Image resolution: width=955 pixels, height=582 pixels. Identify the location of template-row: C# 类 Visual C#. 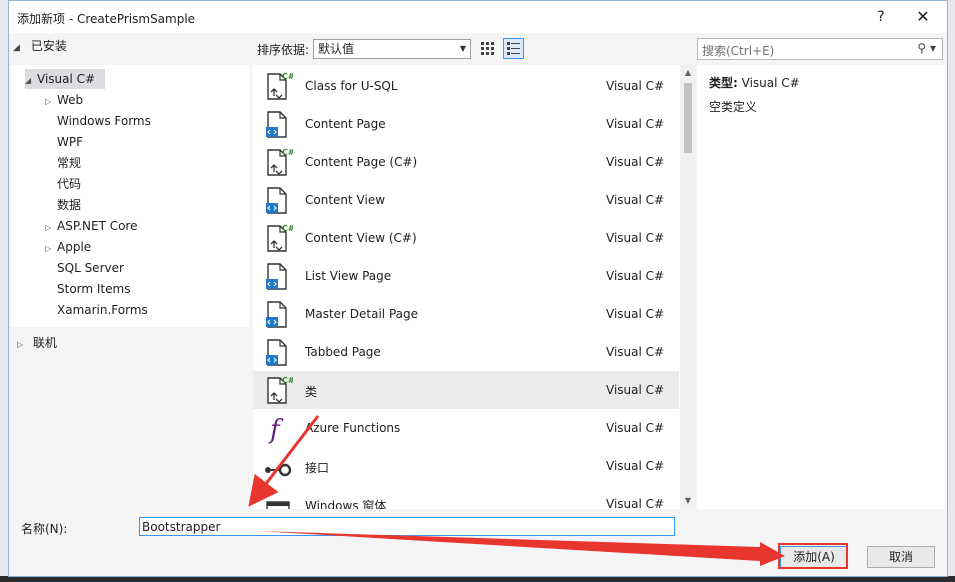
(466, 390).